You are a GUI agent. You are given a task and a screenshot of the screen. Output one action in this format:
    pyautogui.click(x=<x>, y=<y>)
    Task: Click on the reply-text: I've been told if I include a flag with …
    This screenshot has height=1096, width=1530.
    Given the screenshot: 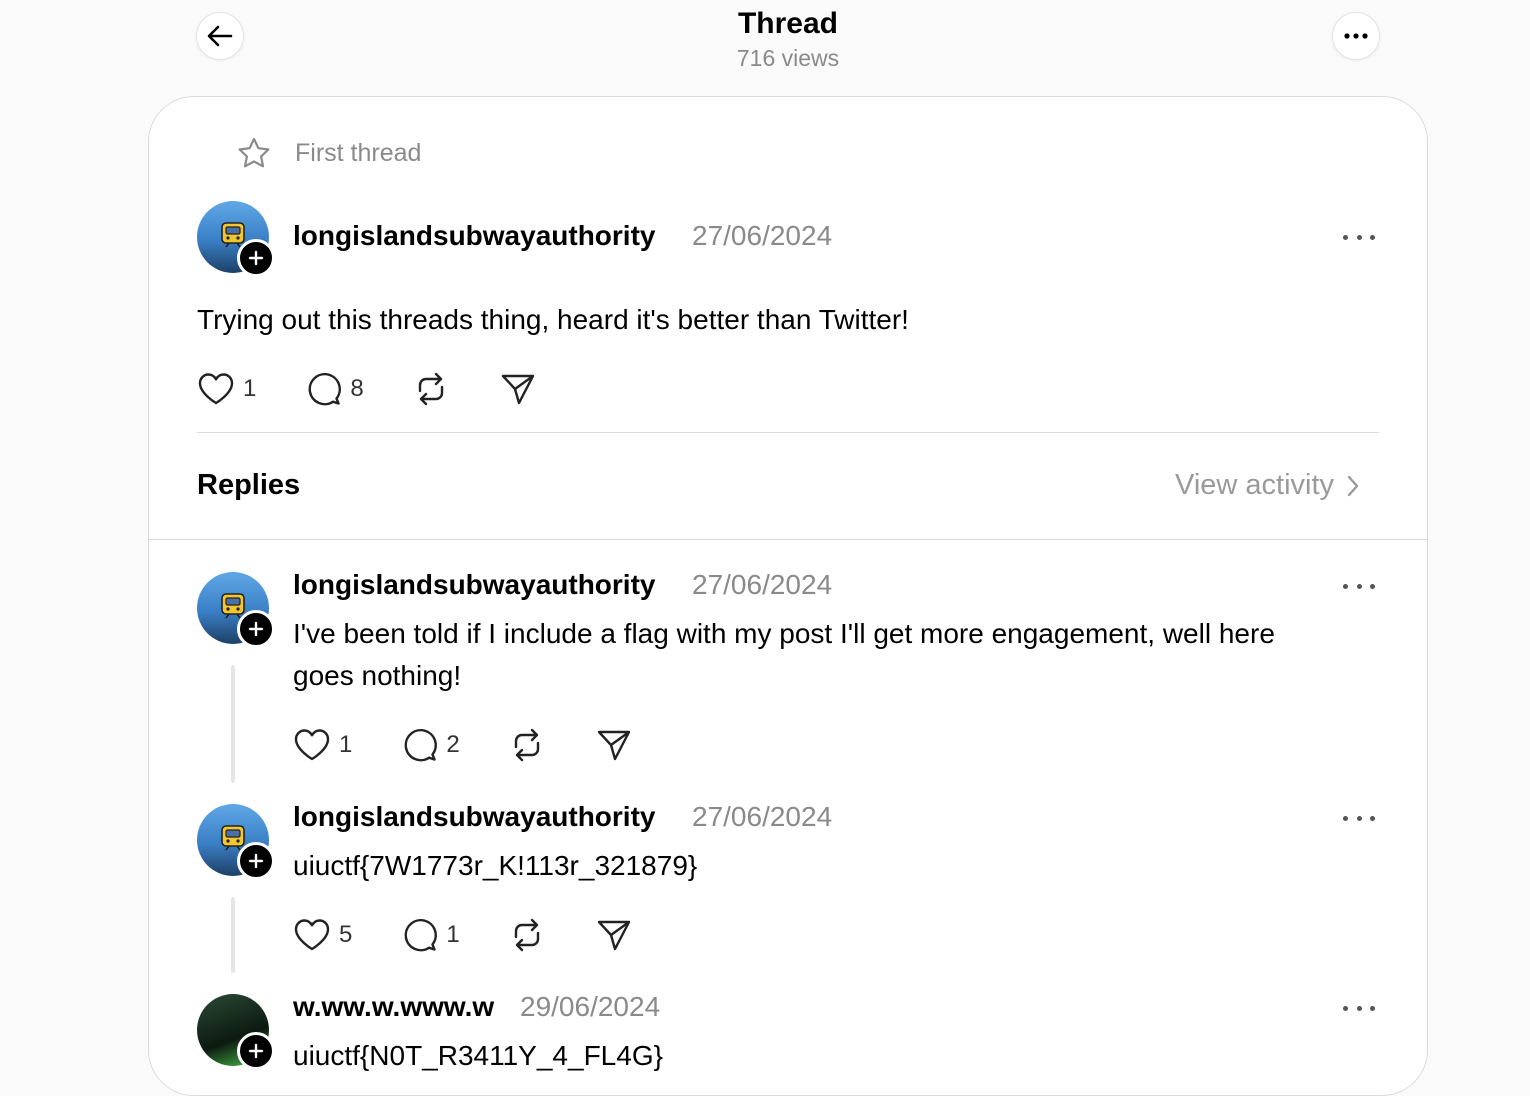 What is the action you would take?
    pyautogui.click(x=784, y=654)
    